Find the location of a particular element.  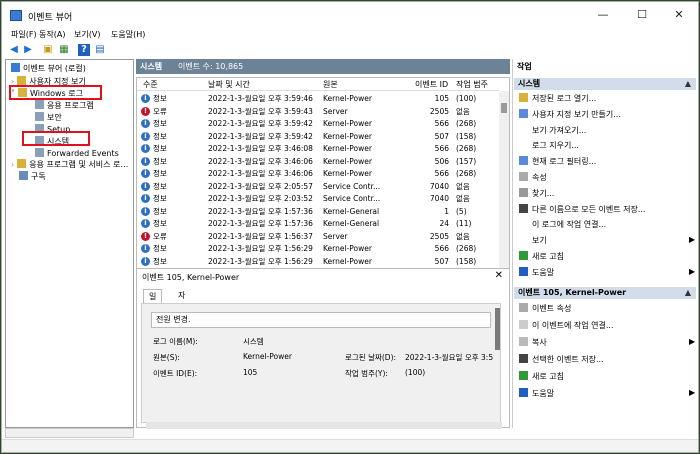

tree-security-log: 보안 is located at coordinates (48, 117).